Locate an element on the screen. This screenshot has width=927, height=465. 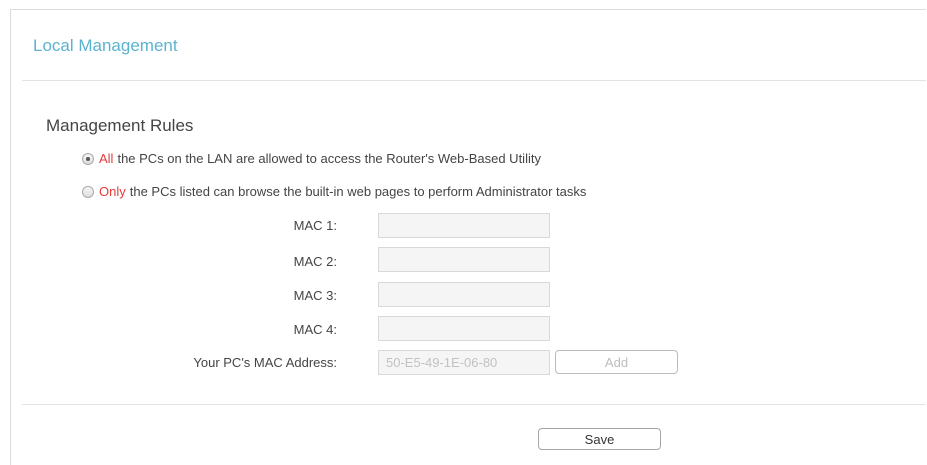
mac-1-label: MAC 1: is located at coordinates (315, 225).